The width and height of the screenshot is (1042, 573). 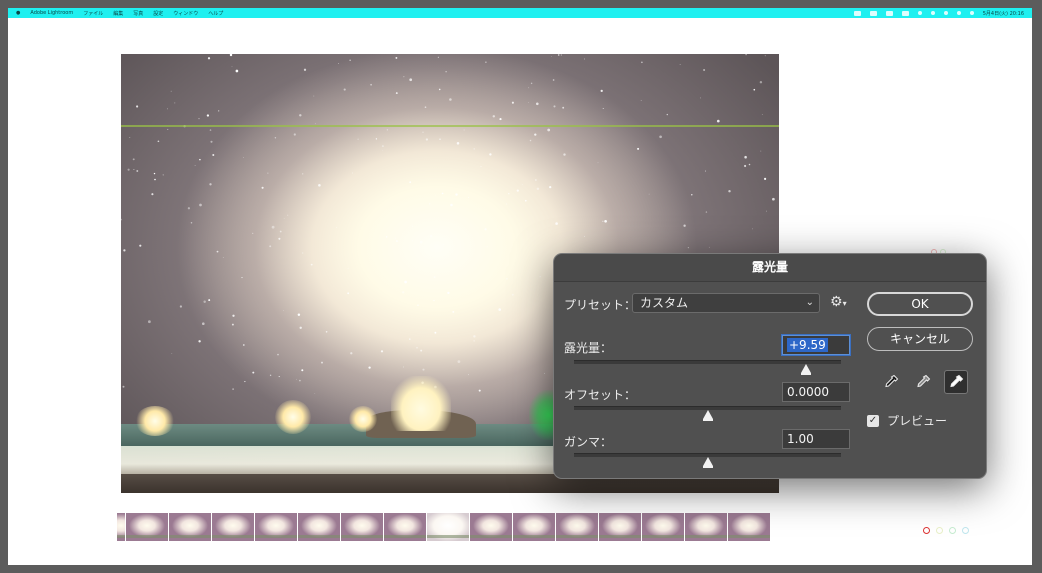 What do you see at coordinates (806, 369) in the screenshot?
I see `exposure-slider-thumb` at bounding box center [806, 369].